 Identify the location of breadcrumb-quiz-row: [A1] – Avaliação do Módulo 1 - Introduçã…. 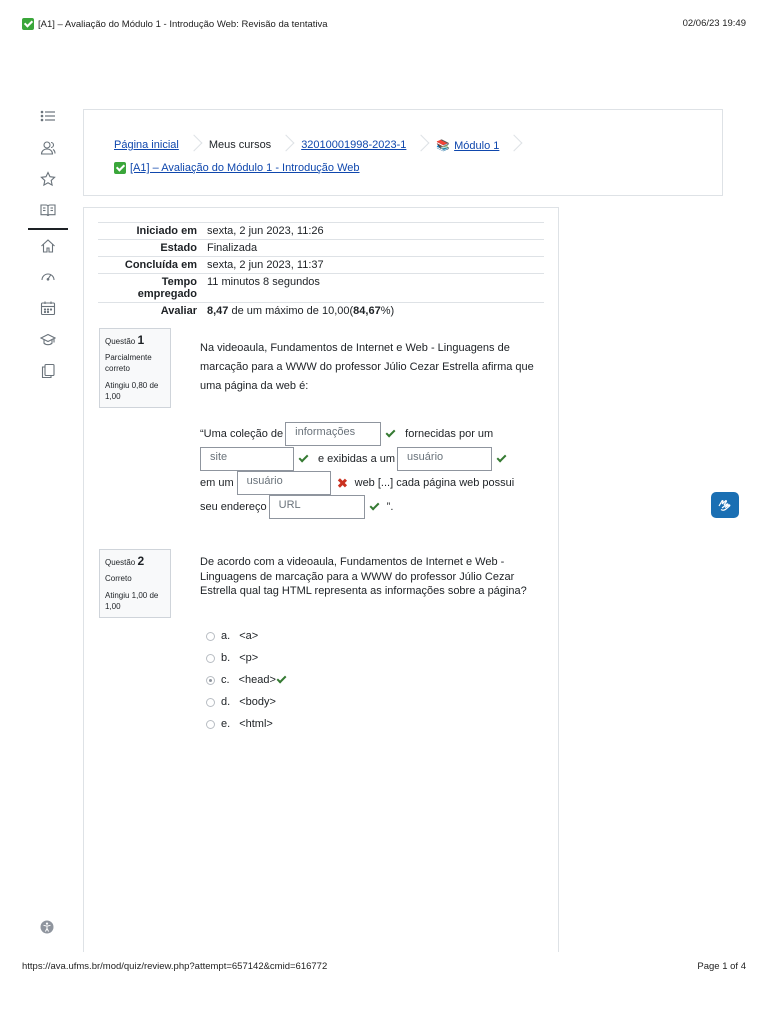
(237, 168).